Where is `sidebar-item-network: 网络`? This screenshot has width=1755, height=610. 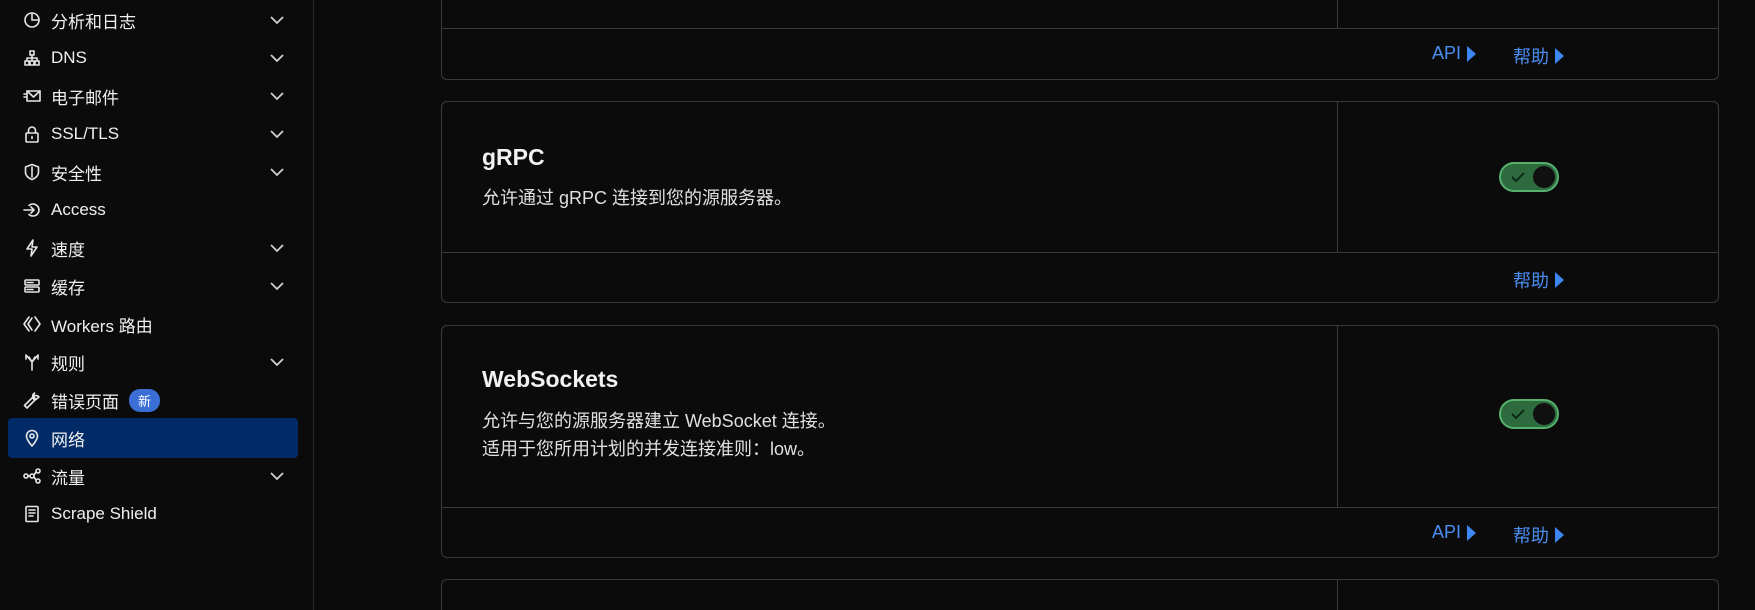
sidebar-item-network: 网络 is located at coordinates (153, 438).